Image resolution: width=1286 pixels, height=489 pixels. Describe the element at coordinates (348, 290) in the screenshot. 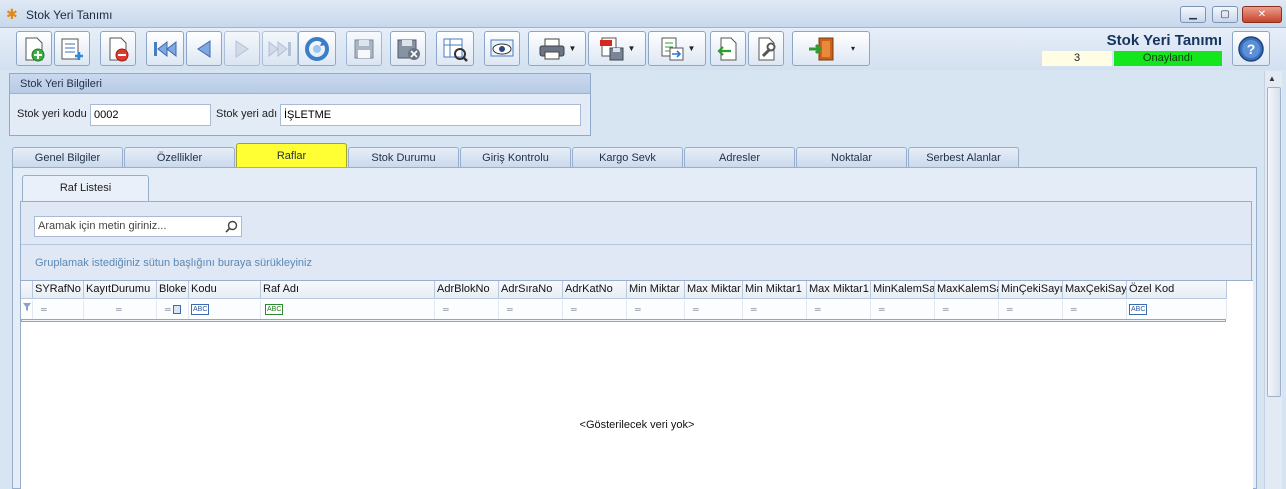

I see `column-header: Raf Adı` at that location.